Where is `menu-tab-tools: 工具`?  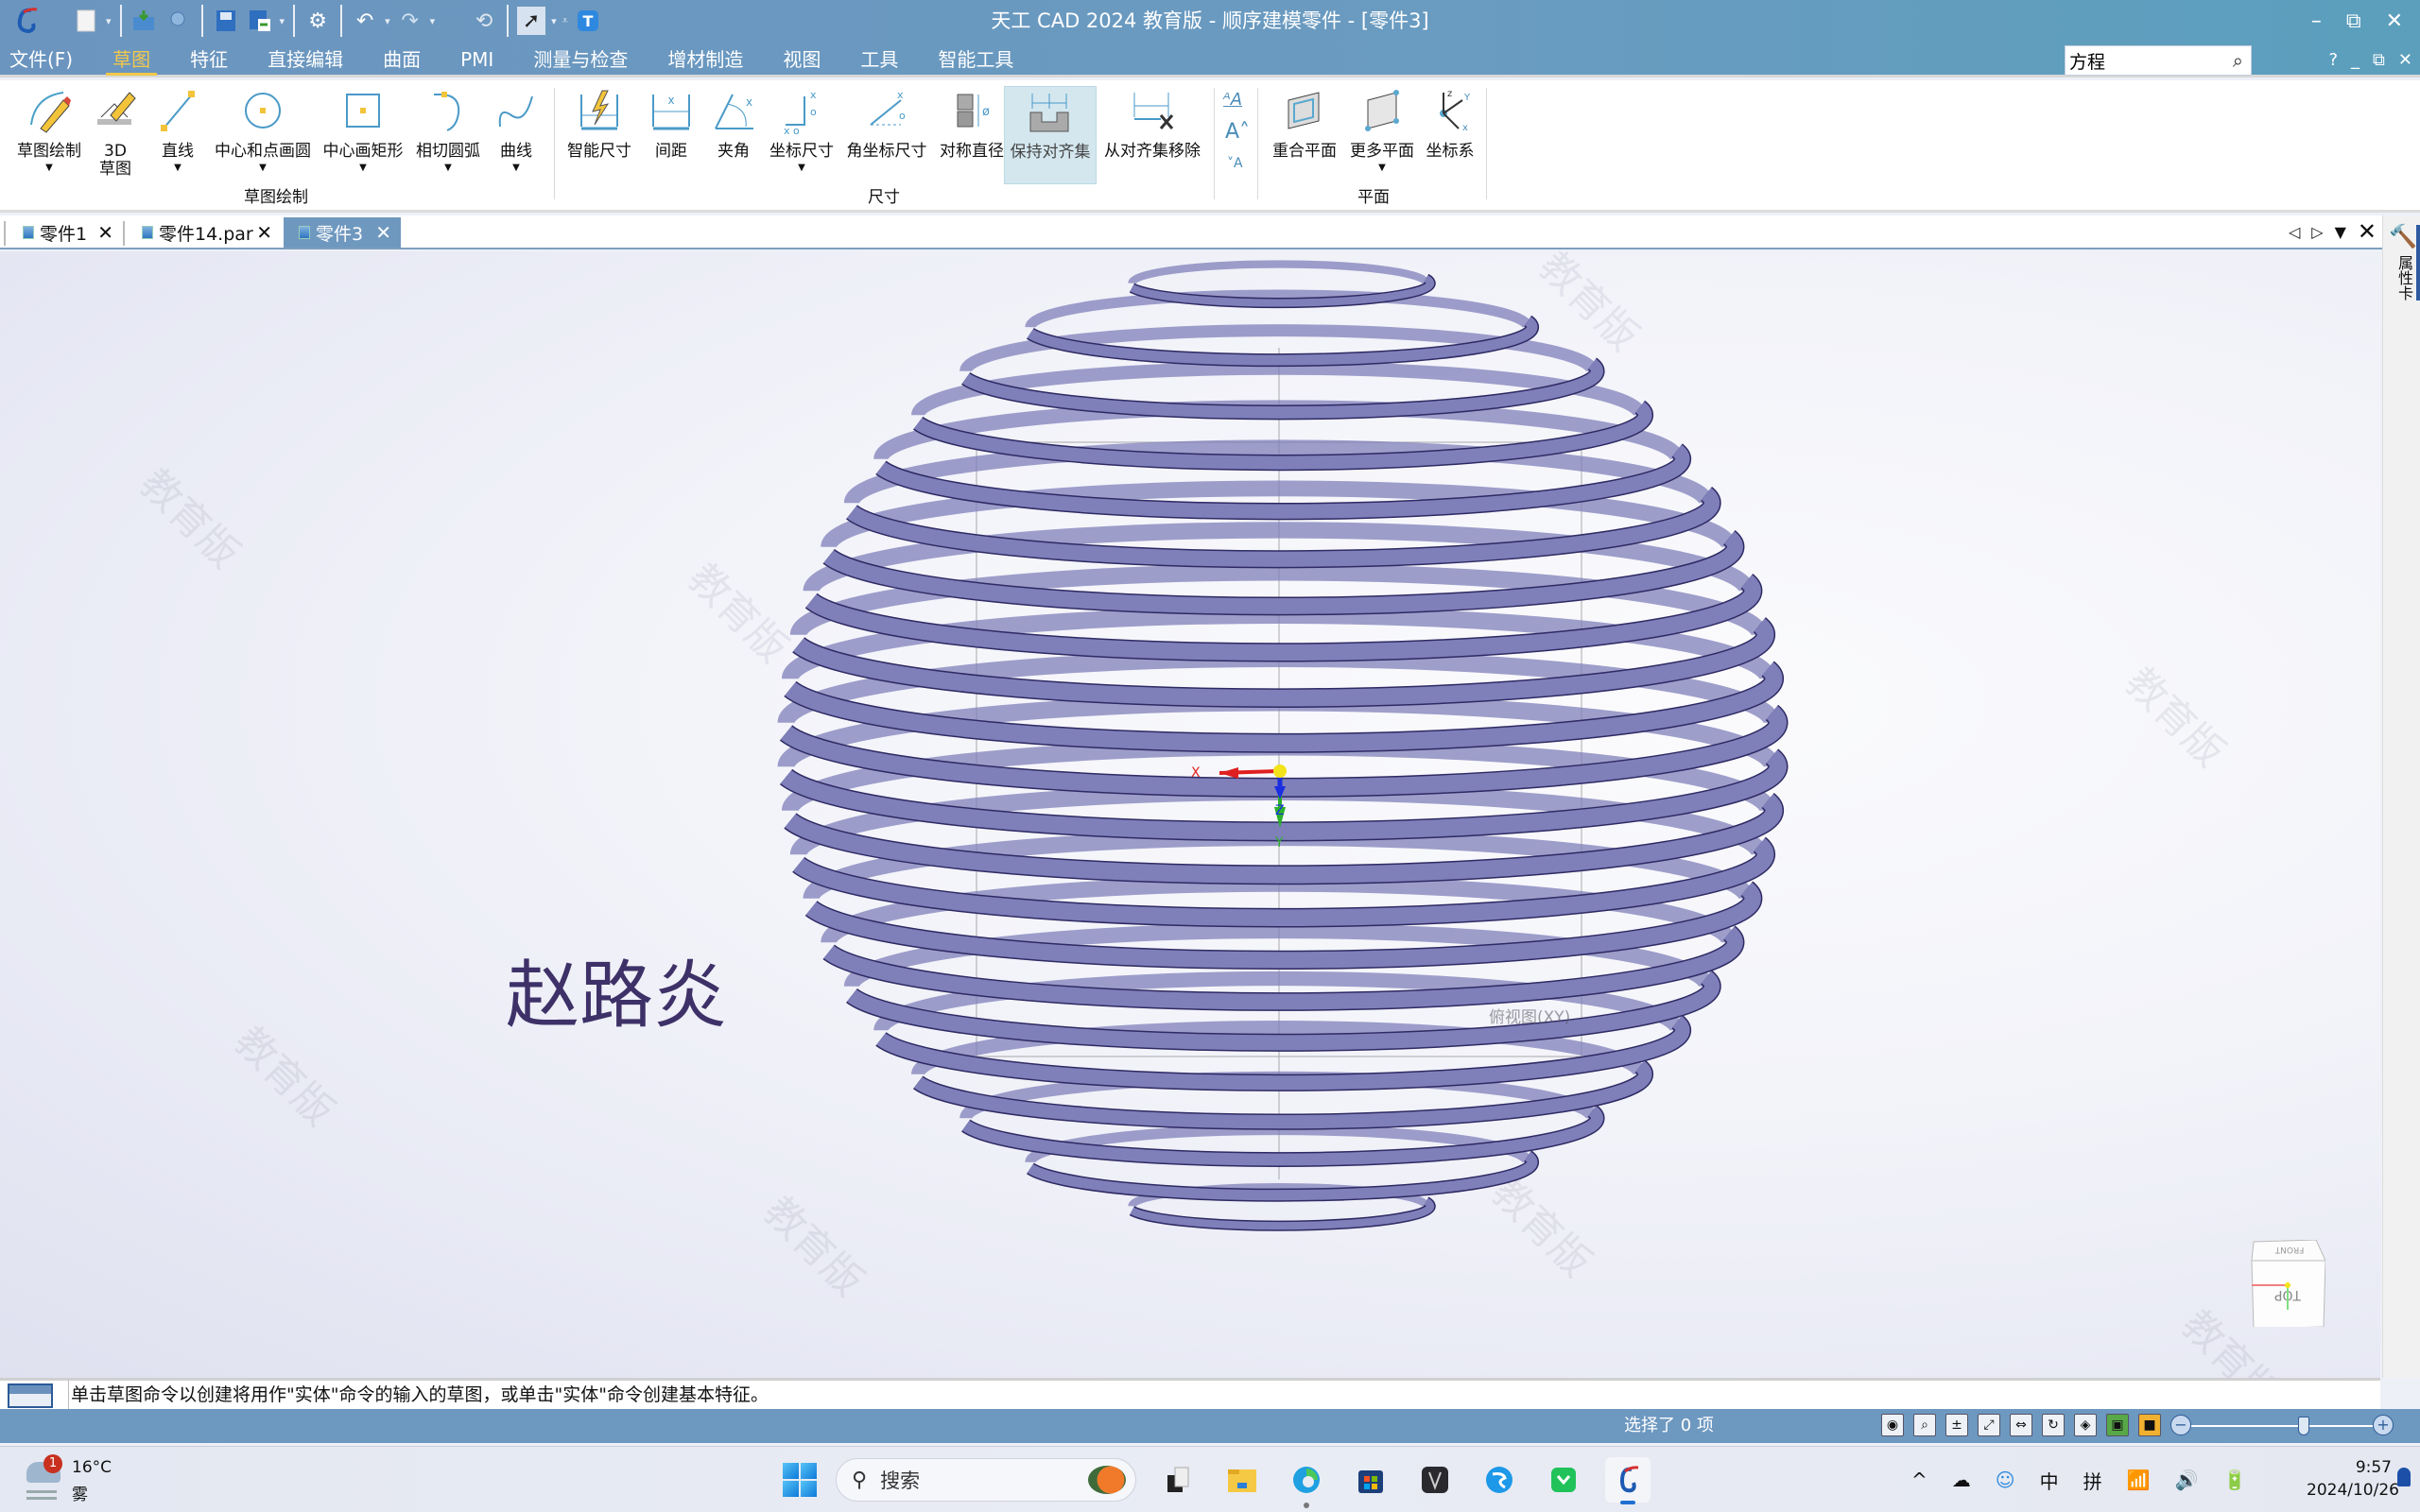
menu-tab-tools: 工具 is located at coordinates (879, 59).